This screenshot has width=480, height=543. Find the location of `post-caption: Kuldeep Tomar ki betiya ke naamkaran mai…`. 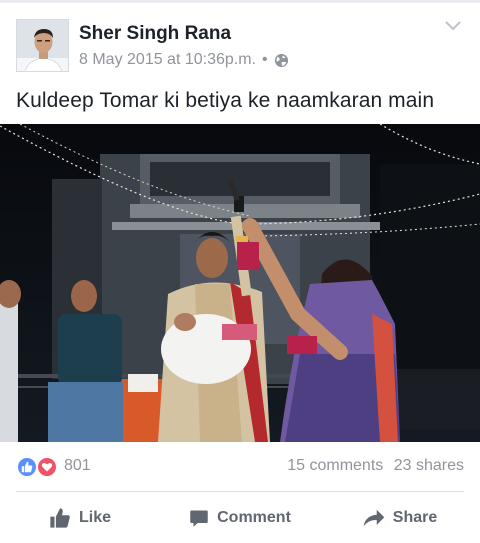

post-caption: Kuldeep Tomar ki betiya ke naamkaran mai… is located at coordinates (225, 100).